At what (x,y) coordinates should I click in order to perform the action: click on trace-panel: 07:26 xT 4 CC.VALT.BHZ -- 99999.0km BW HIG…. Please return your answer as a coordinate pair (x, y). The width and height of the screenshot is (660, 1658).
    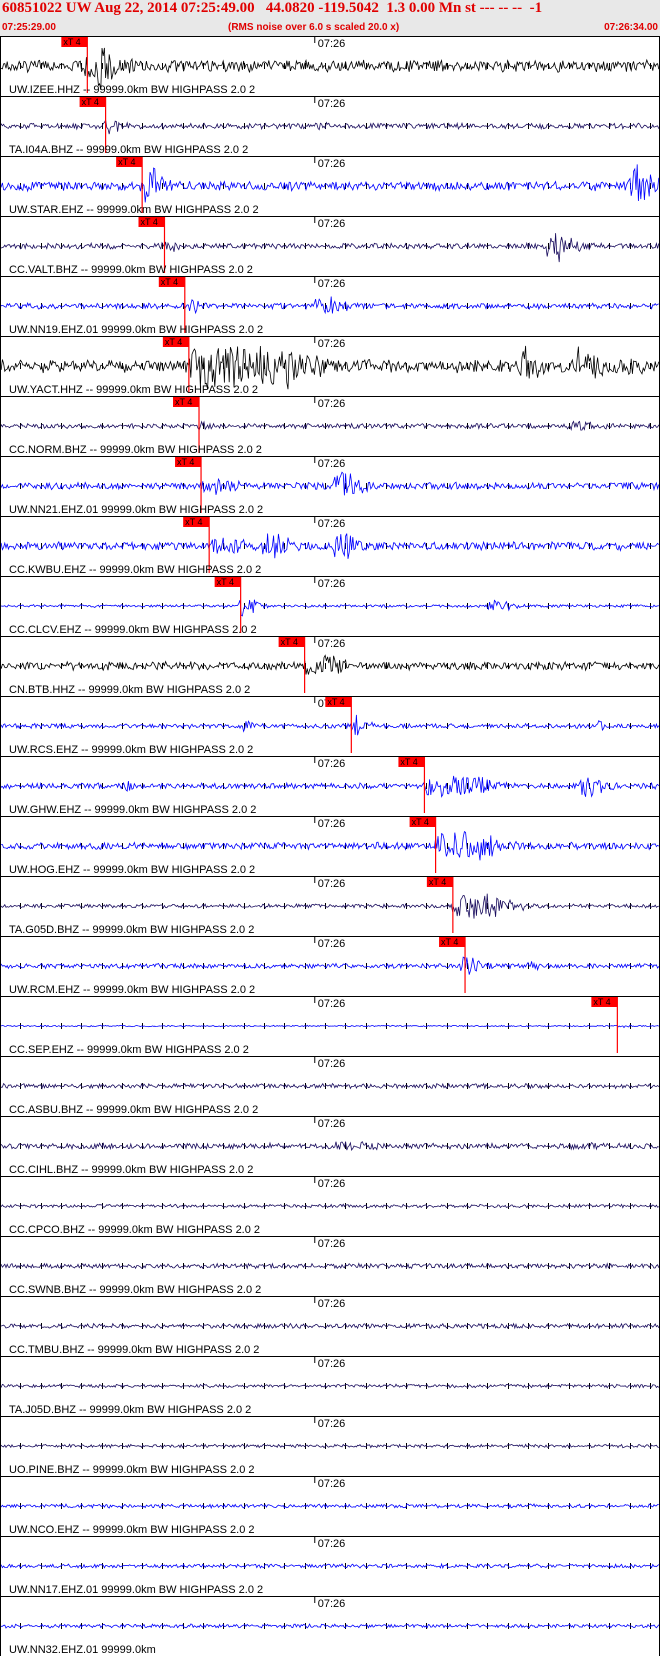
    Looking at the image, I should click on (330, 246).